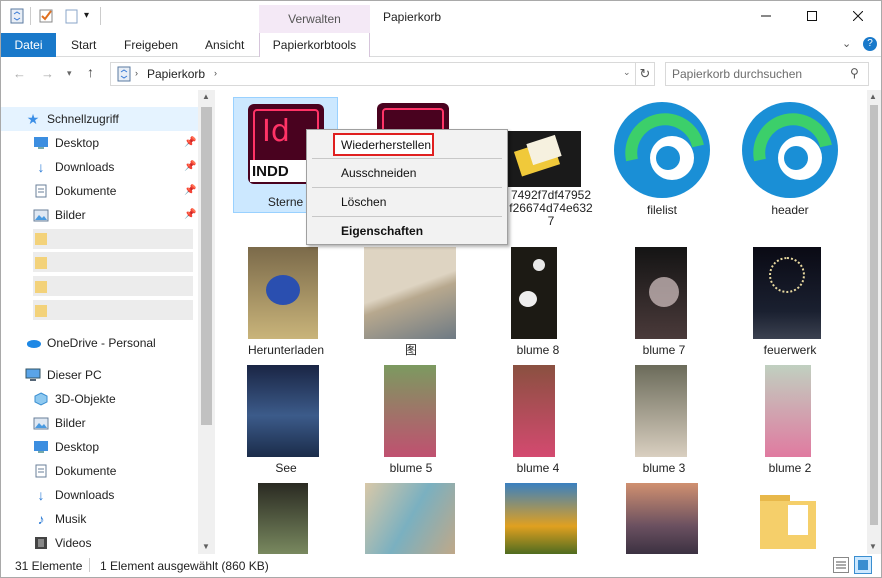 The image size is (882, 578). I want to click on file-item-blume-5: blume 5, so click(411, 419).